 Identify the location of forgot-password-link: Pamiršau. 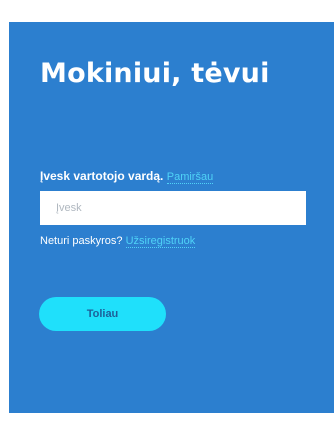
(190, 177).